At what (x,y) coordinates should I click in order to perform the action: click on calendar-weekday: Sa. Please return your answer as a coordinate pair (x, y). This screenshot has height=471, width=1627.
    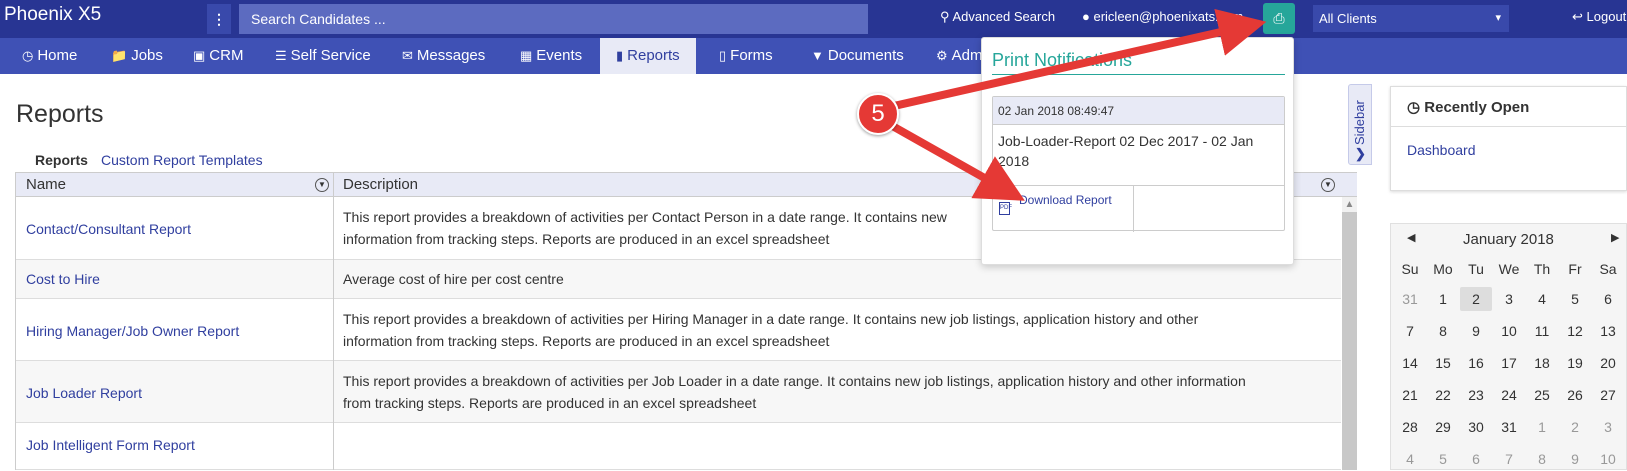
    Looking at the image, I should click on (1608, 269).